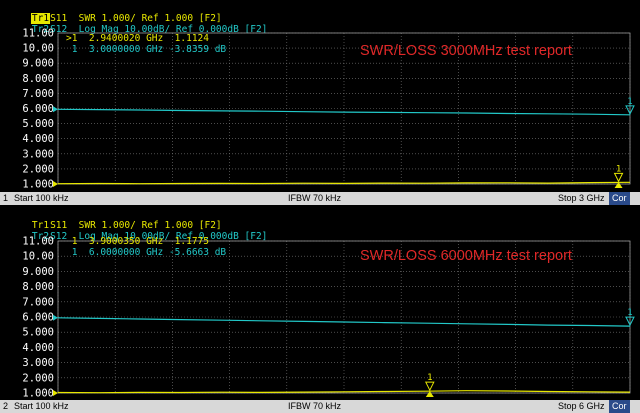 The height and width of the screenshot is (413, 640). What do you see at coordinates (466, 51) in the screenshot?
I see `report-title: SWR/LOSS 3000MHz test report` at bounding box center [466, 51].